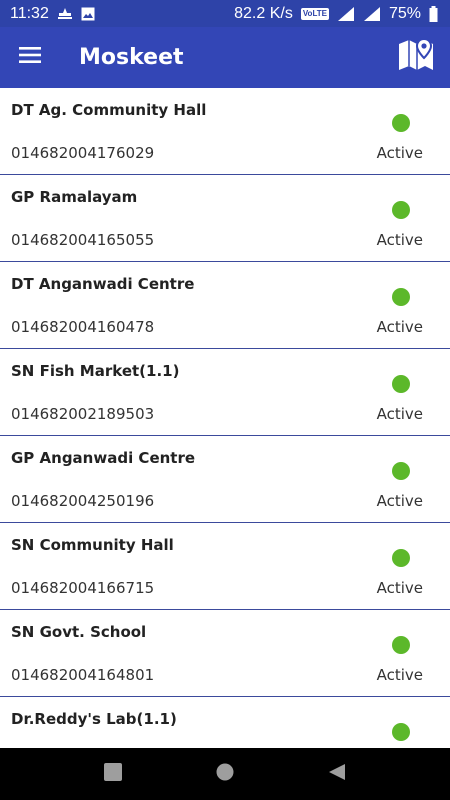  I want to click on triangle-back-icon, so click(337, 774).